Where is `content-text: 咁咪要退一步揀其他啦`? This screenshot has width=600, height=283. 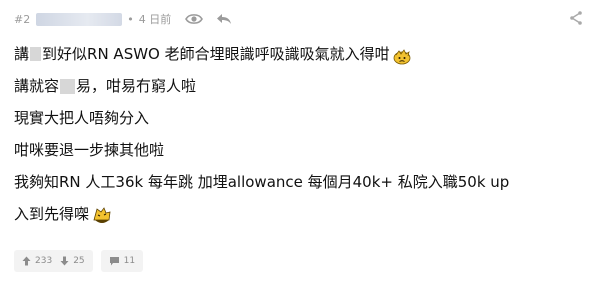
content-text: 咁咪要退一步揀其他啦 is located at coordinates (89, 150).